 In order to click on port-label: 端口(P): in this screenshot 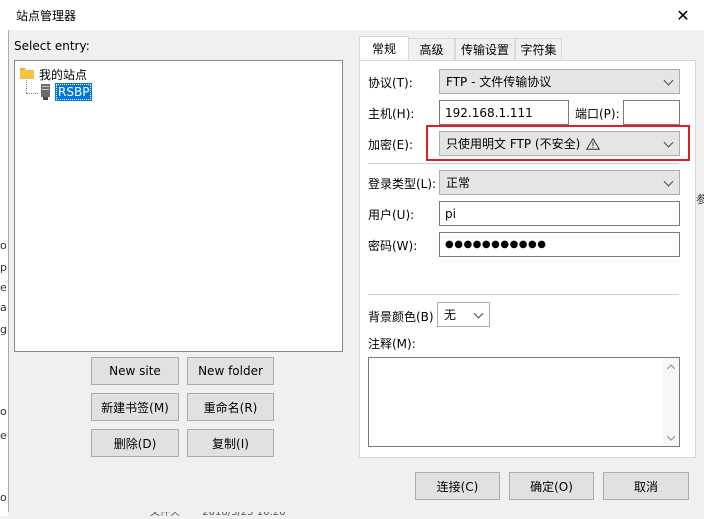, I will do `click(597, 114)`.